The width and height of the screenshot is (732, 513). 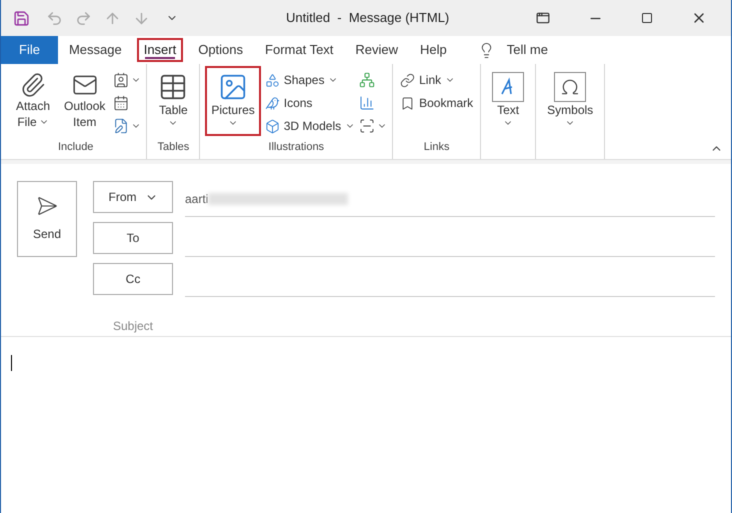 What do you see at coordinates (160, 50) in the screenshot?
I see `ribbon-tab: Insert` at bounding box center [160, 50].